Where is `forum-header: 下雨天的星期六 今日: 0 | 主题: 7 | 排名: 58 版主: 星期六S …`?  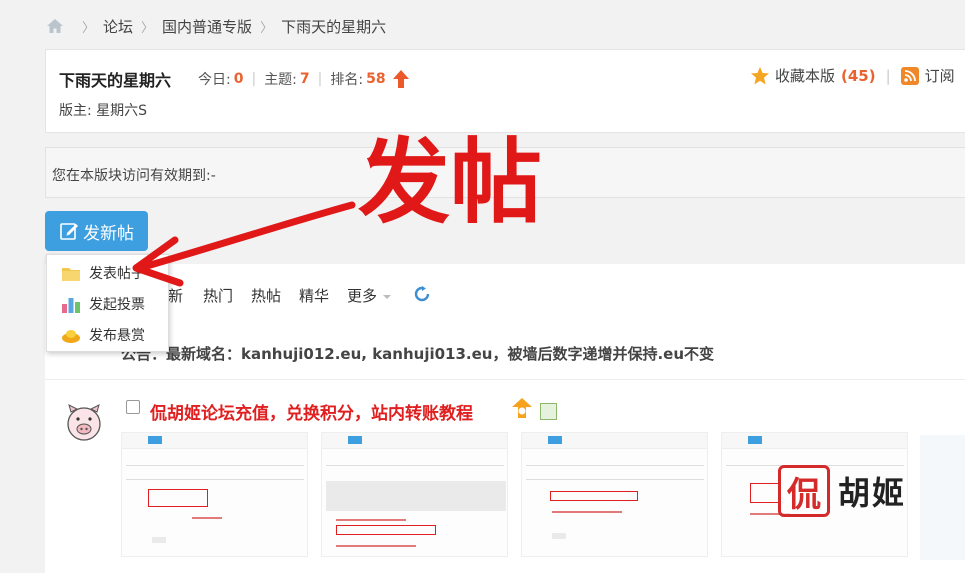
forum-header: 下雨天的星期六 今日: 0 | 主题: 7 | 排名: 58 版主: 星期六S … is located at coordinates (505, 91).